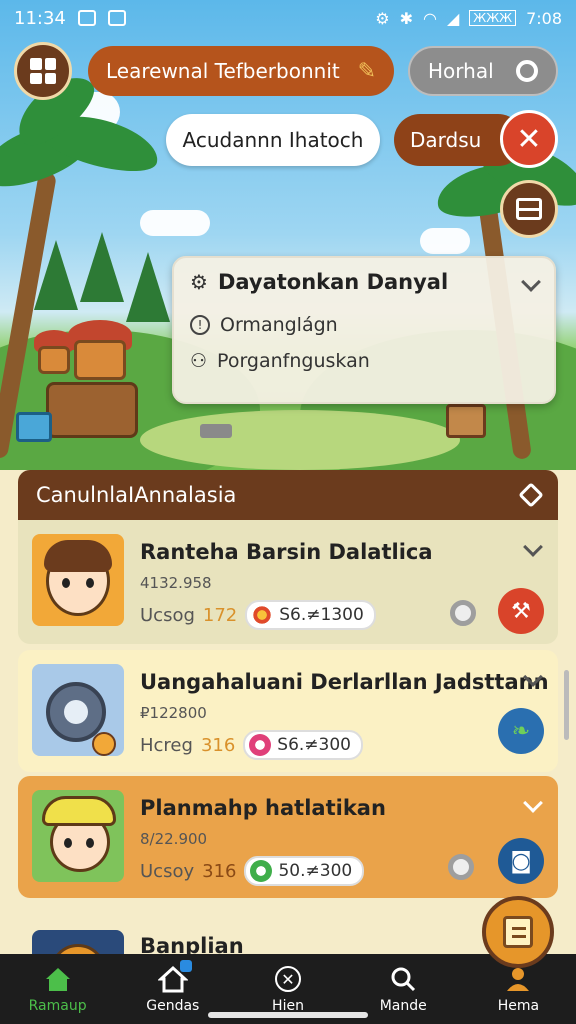 This screenshot has width=576, height=1024. Describe the element at coordinates (167, 871) in the screenshot. I see `item-meta-label: Ucsoy` at that location.